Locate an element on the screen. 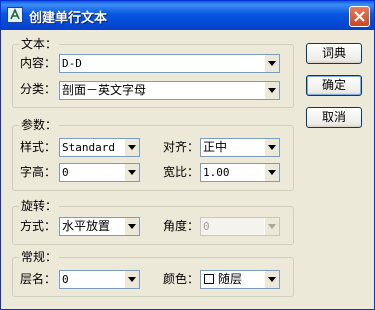  angle-dropdown-button is located at coordinates (271, 226).